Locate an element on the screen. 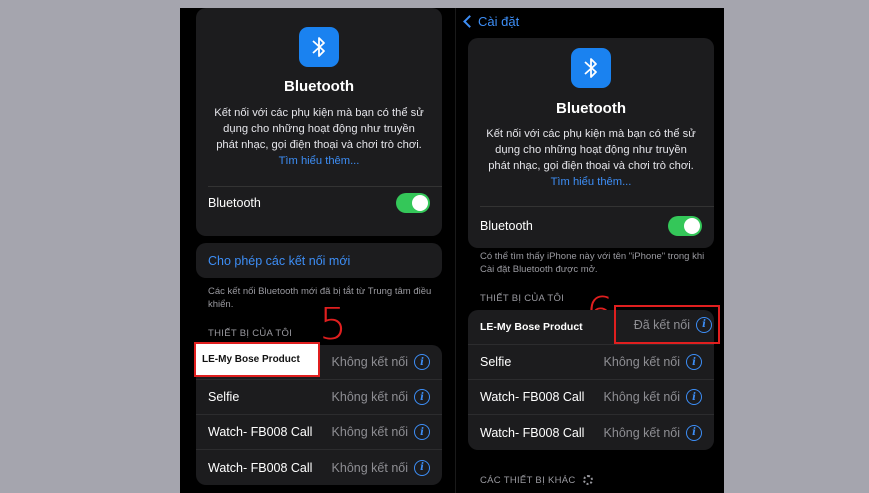  highlight-box-device-name: LE-My Bose Product is located at coordinates (257, 359).